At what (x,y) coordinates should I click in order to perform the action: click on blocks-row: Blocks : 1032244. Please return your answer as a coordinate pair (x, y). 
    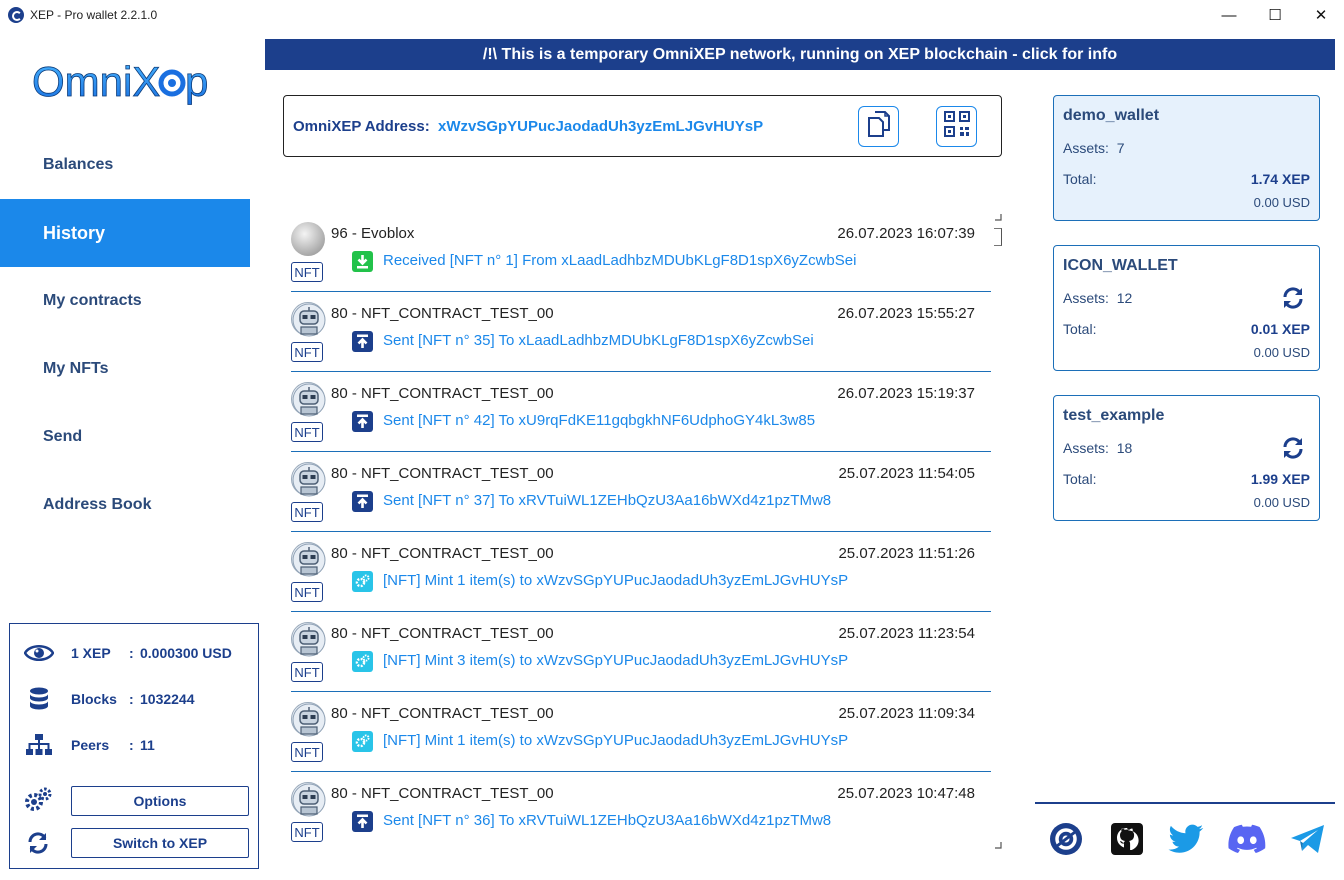
    Looking at the image, I should click on (109, 699).